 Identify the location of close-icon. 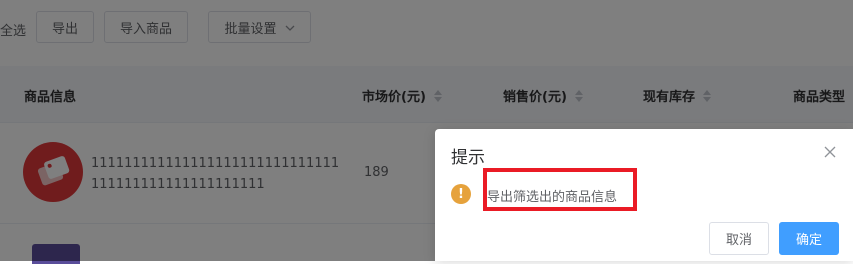
(830, 151).